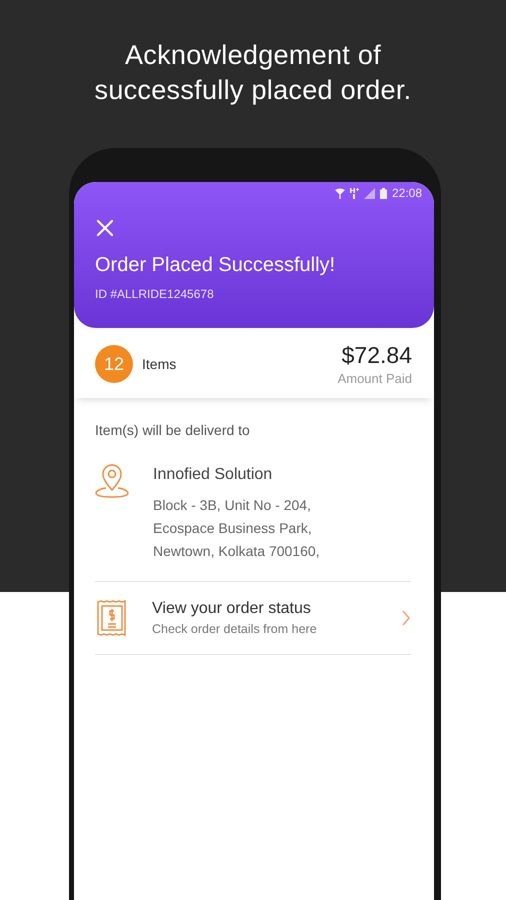 The width and height of the screenshot is (506, 900). What do you see at coordinates (377, 355) in the screenshot?
I see `amount: $72.84` at bounding box center [377, 355].